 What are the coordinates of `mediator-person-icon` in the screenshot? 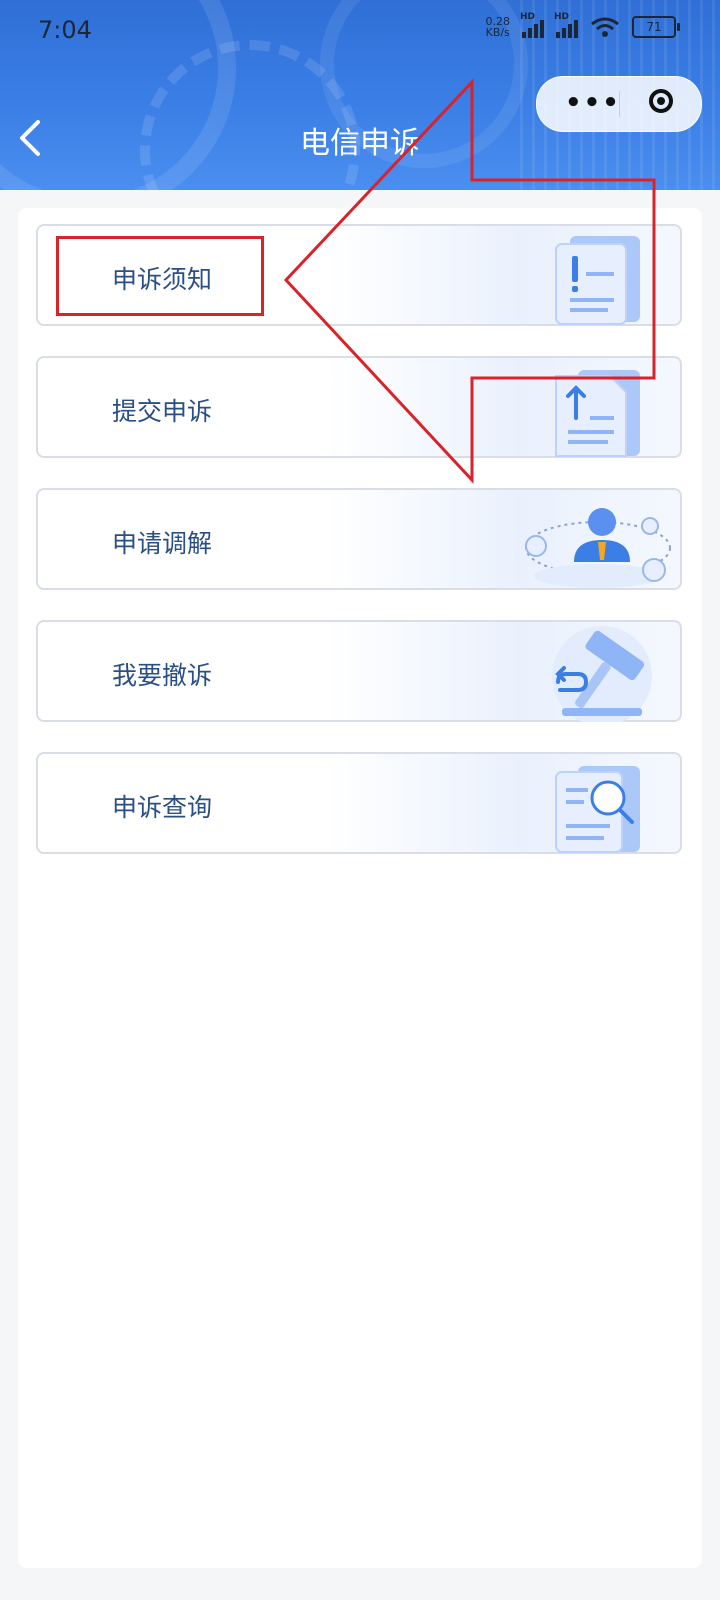 It's located at (598, 548).